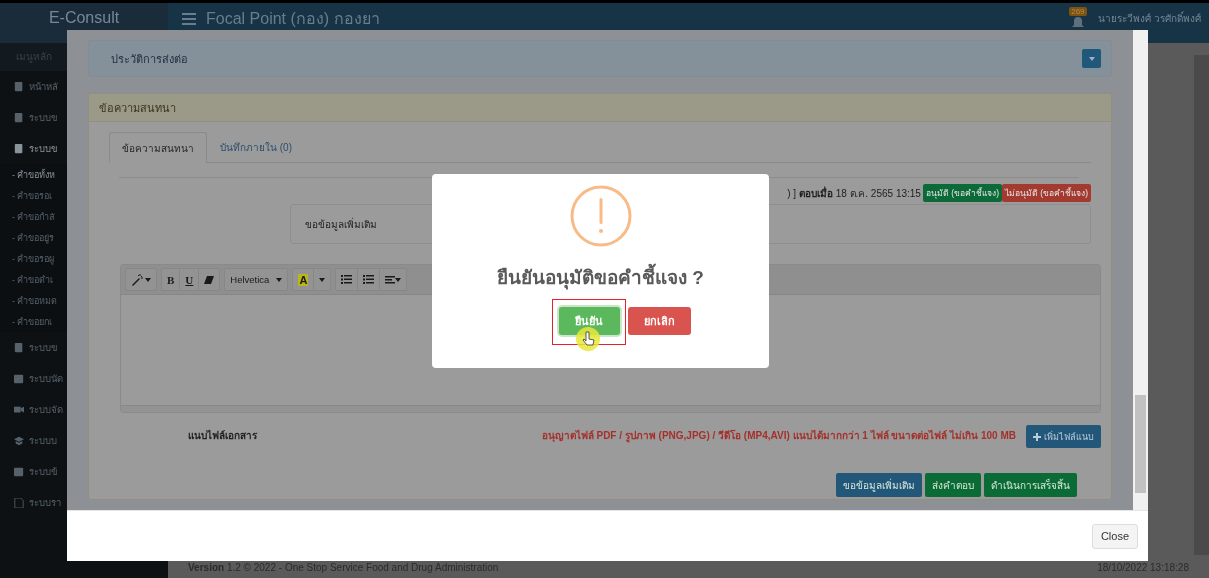 This screenshot has height=578, width=1209. Describe the element at coordinates (43, 440) in the screenshot. I see `sidebar-item: ระบบบ` at that location.